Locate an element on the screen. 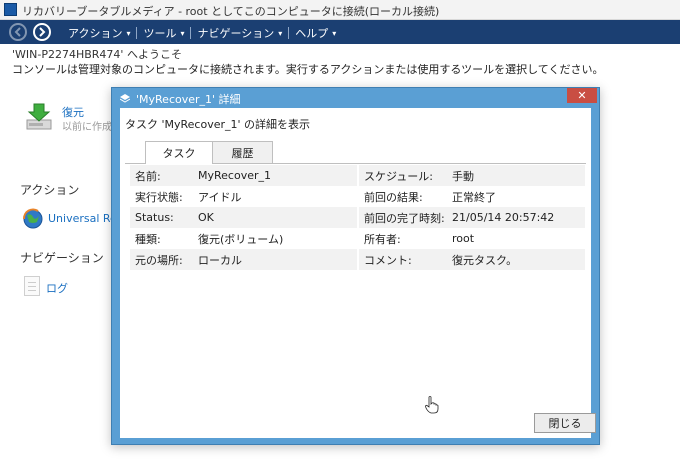  menu-action: アクション ▾ is located at coordinates (99, 33).